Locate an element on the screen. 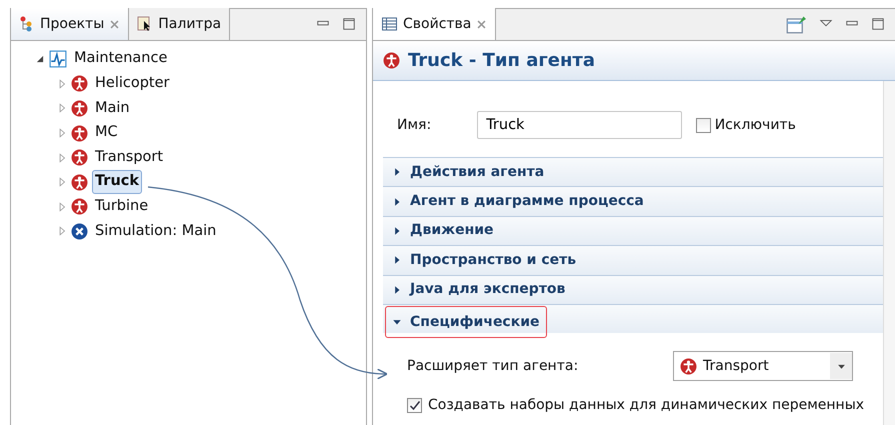  agent-type-dropdown: Transport is located at coordinates (763, 366).